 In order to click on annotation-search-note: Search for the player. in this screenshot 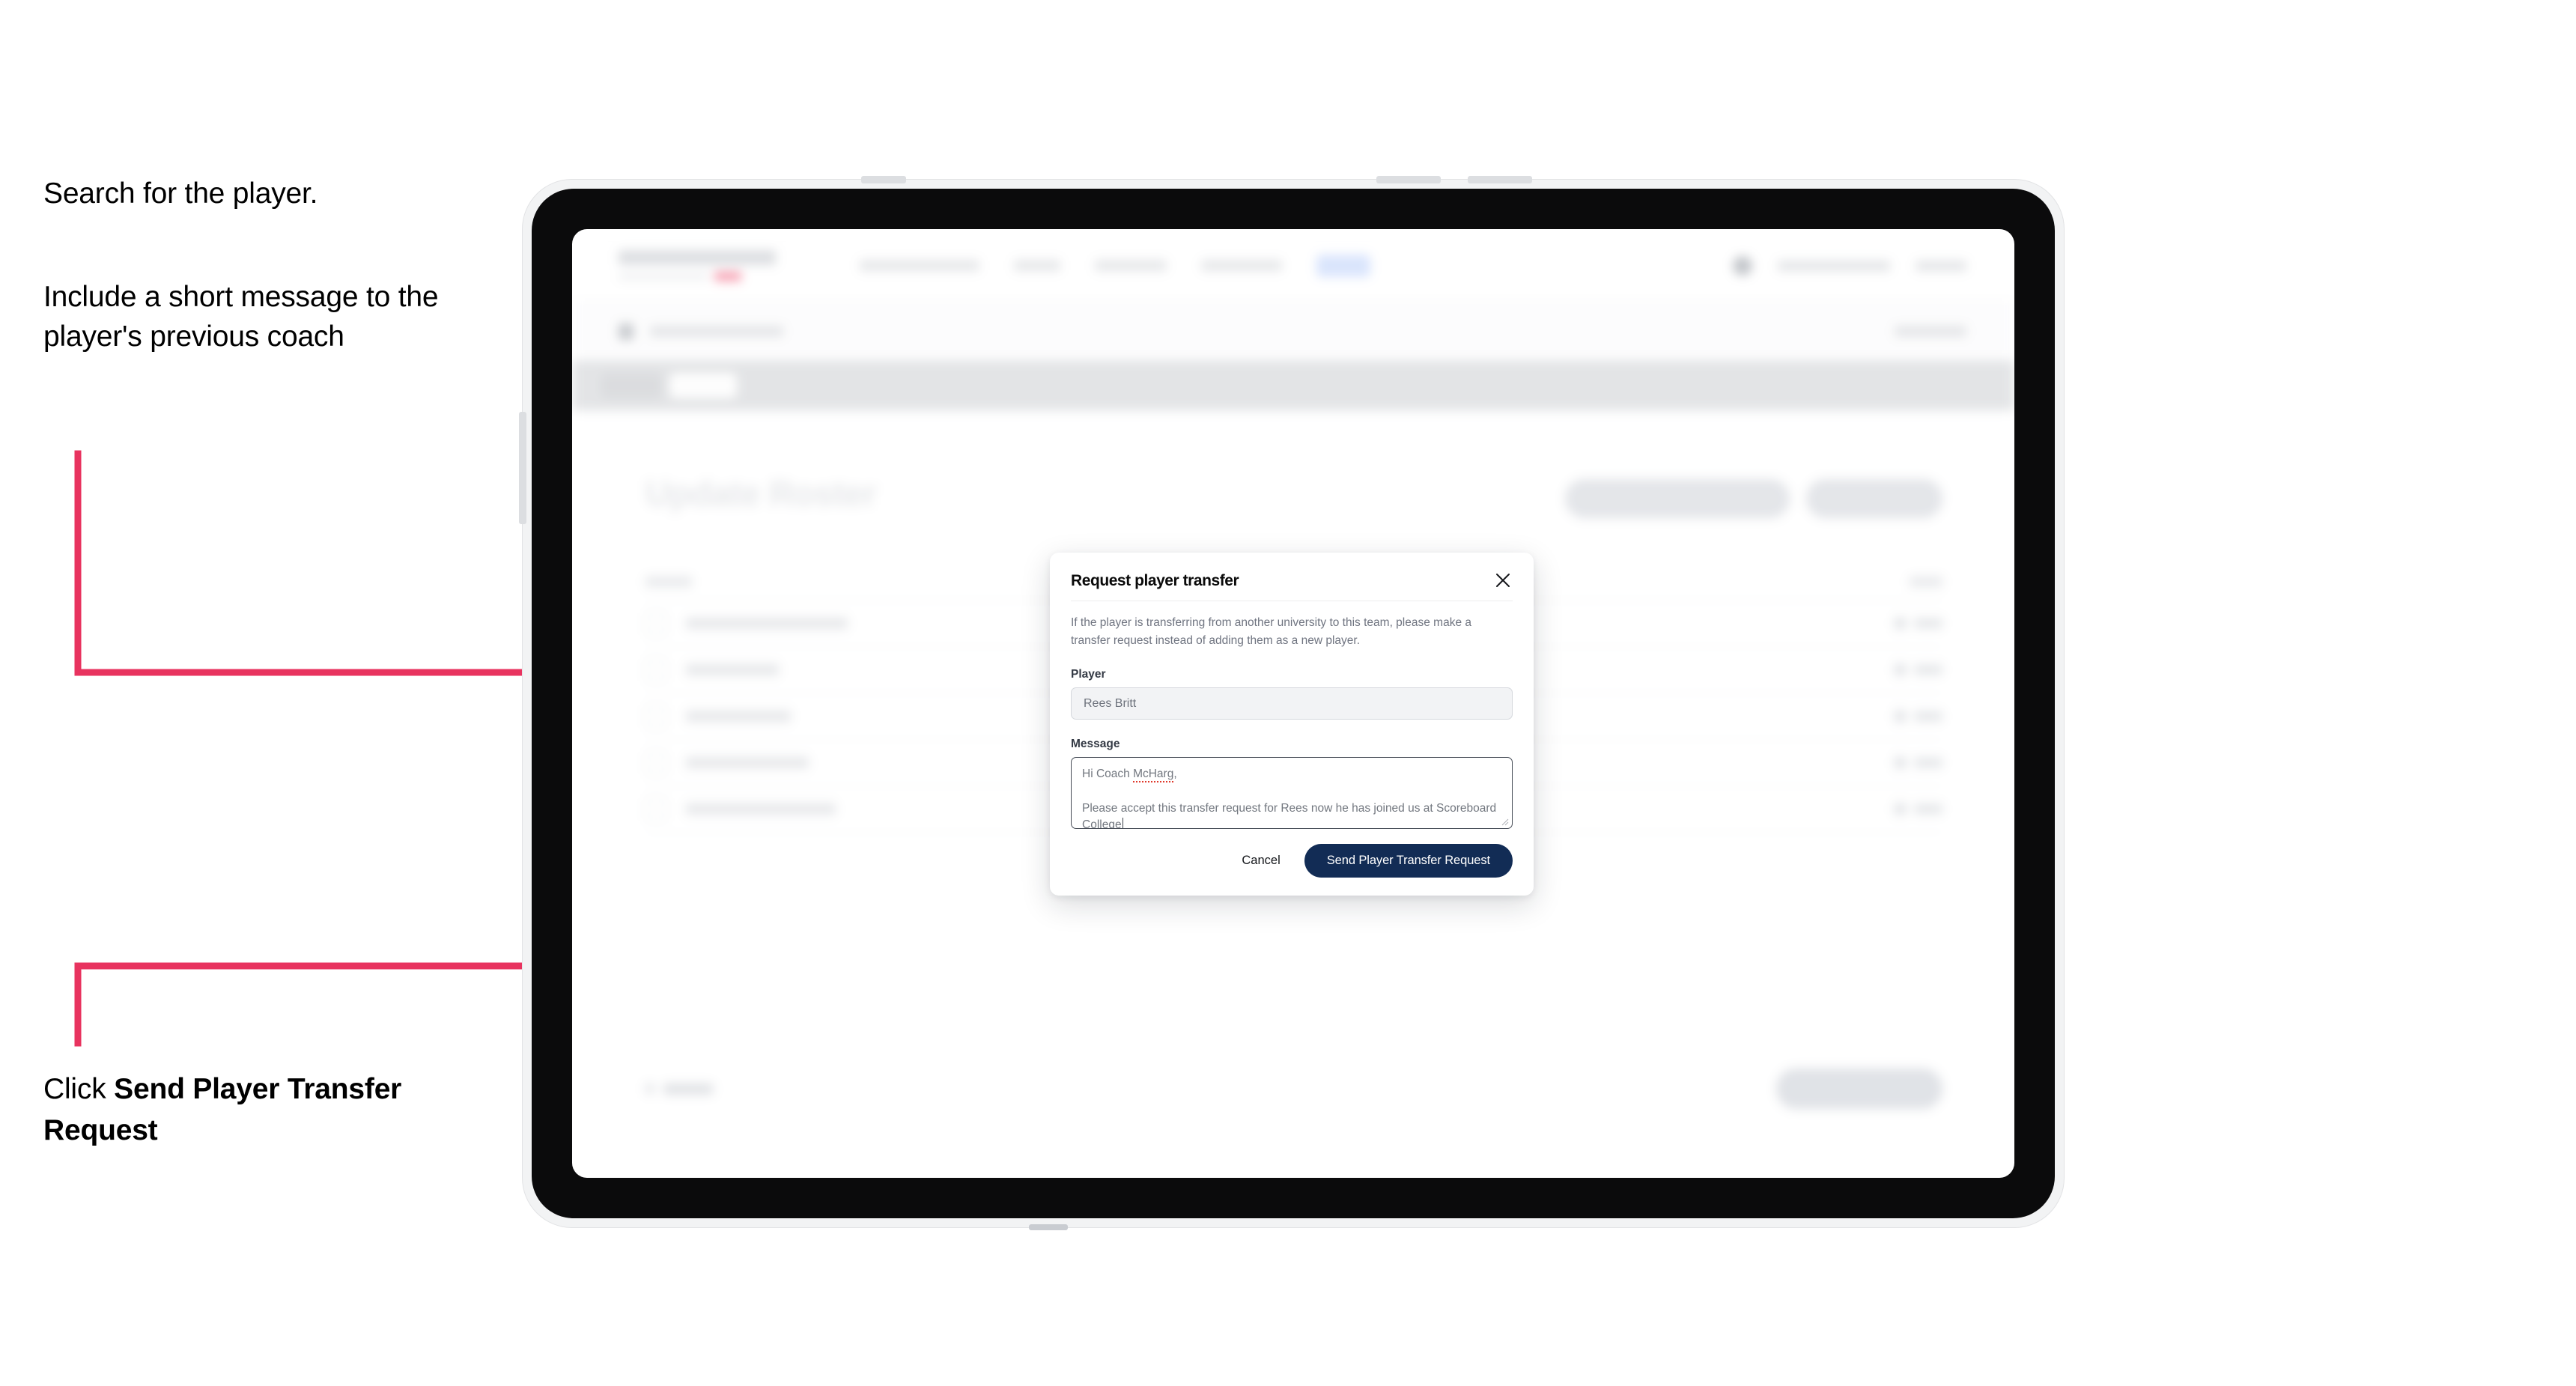, I will do `click(180, 193)`.